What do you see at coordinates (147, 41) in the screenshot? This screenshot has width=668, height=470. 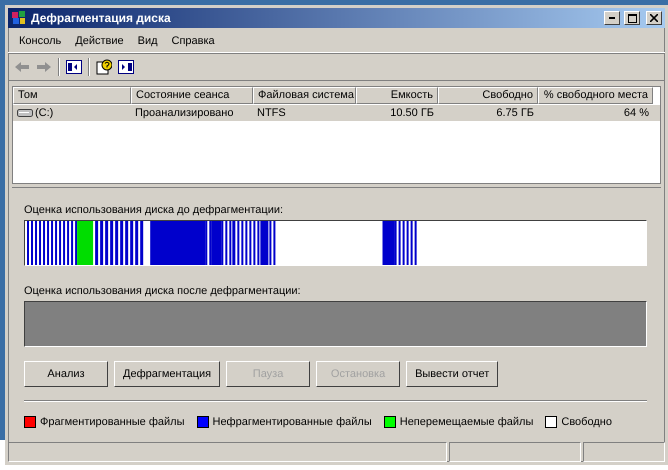 I see `menu-item: Вид` at bounding box center [147, 41].